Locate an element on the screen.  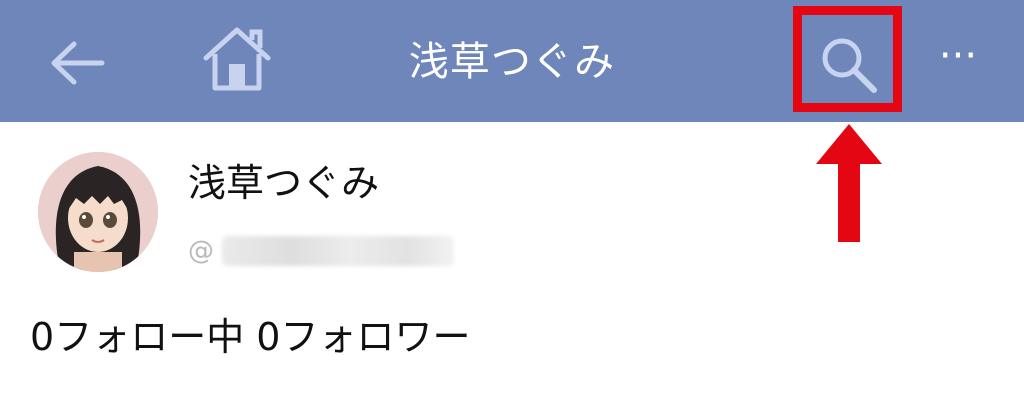
profile-display-name: 浅草つぐみ is located at coordinates (284, 183).